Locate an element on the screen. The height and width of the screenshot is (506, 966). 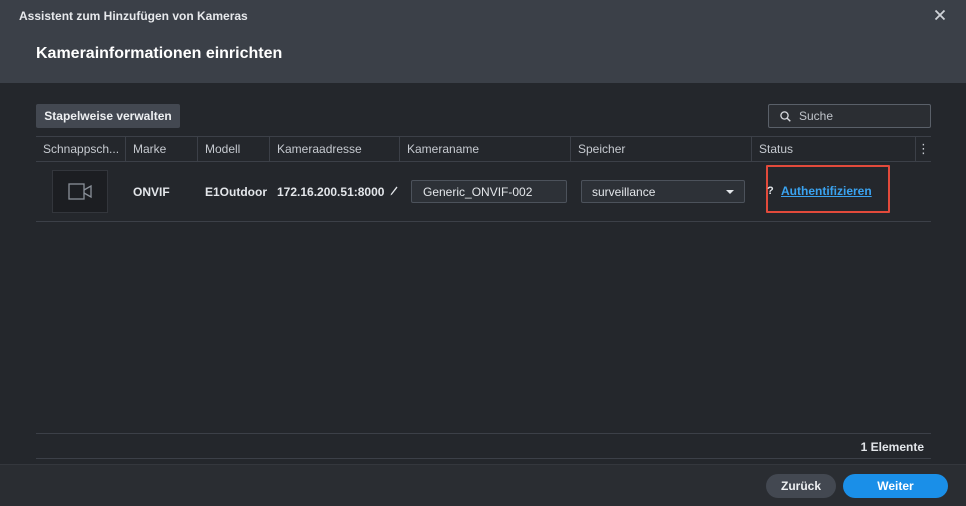
item-count: 1 Elemente is located at coordinates (892, 447).